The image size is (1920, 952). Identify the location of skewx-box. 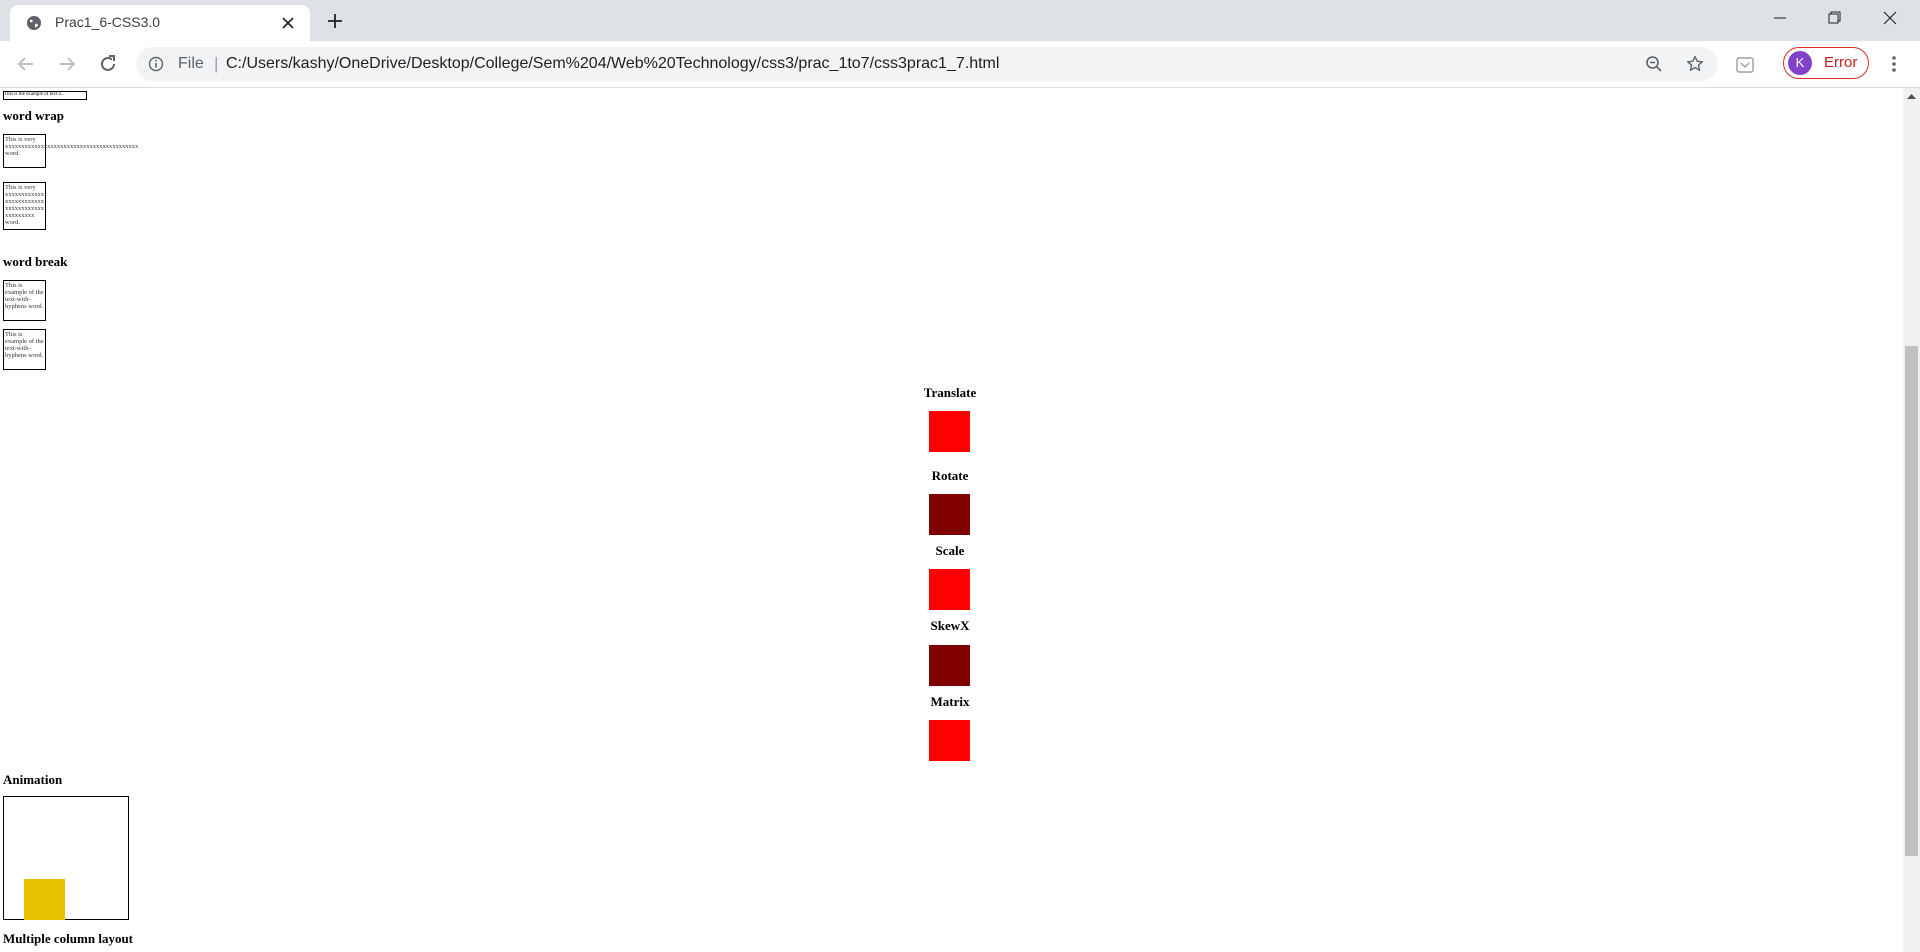
(949, 665).